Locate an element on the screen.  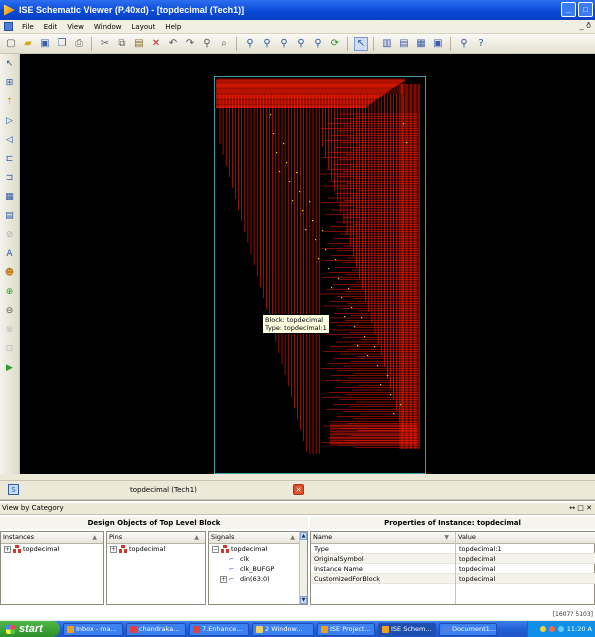
hierarchy-up-icon: ⇡ is located at coordinates (10, 102).